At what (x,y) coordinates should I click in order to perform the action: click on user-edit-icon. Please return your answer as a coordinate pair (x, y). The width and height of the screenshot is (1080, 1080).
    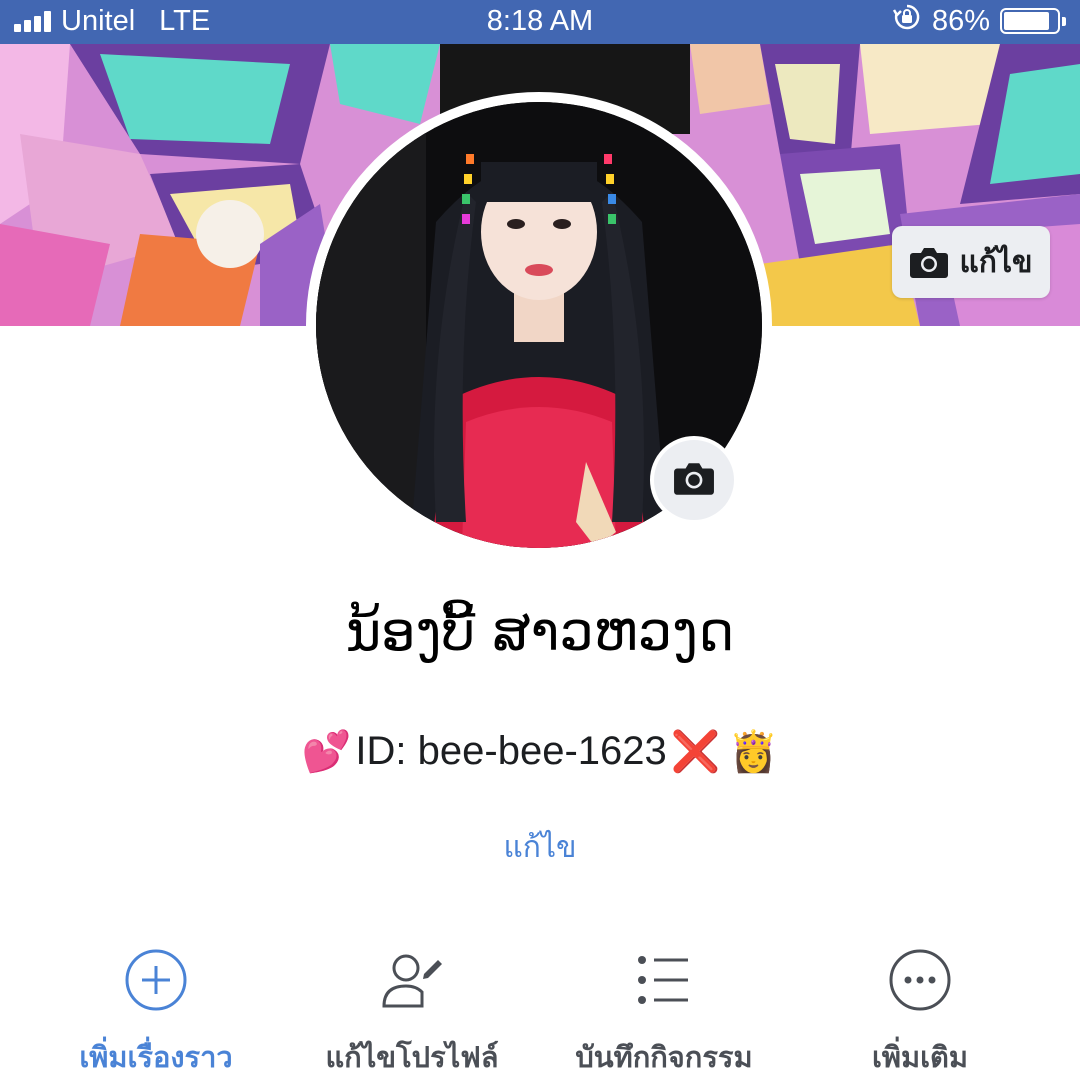
    Looking at the image, I should click on (412, 980).